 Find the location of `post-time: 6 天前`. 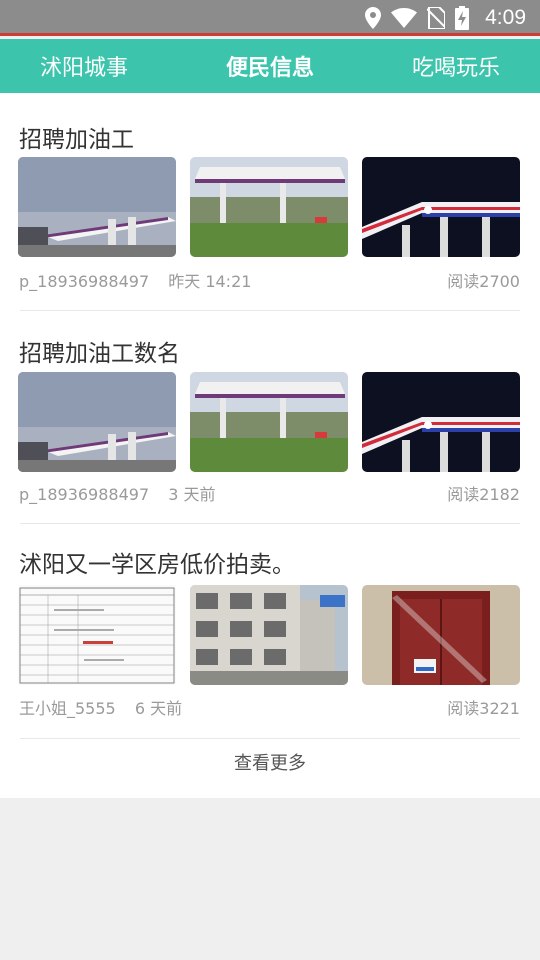

post-time: 6 天前 is located at coordinates (158, 708).